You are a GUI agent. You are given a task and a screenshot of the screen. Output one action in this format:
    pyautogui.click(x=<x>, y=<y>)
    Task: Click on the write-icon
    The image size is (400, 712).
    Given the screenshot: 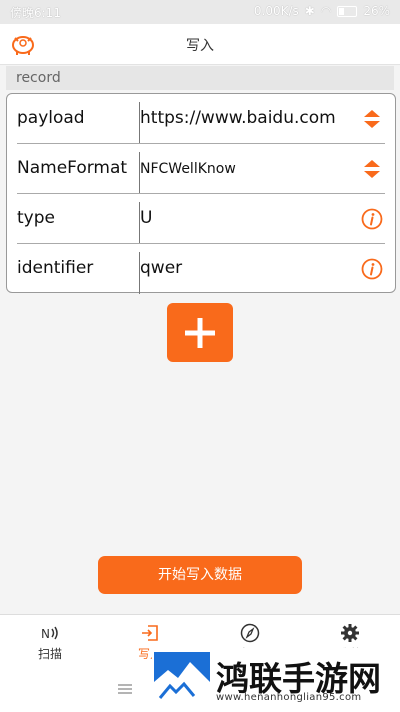 What is the action you would take?
    pyautogui.click(x=150, y=633)
    